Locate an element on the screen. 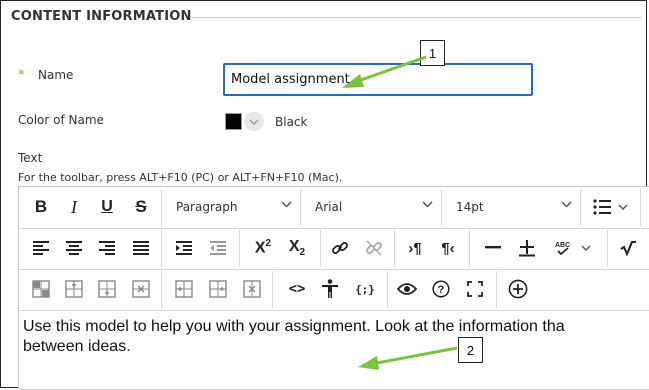 This screenshot has width=649, height=390. insert-row-before-icon is located at coordinates (74, 289).